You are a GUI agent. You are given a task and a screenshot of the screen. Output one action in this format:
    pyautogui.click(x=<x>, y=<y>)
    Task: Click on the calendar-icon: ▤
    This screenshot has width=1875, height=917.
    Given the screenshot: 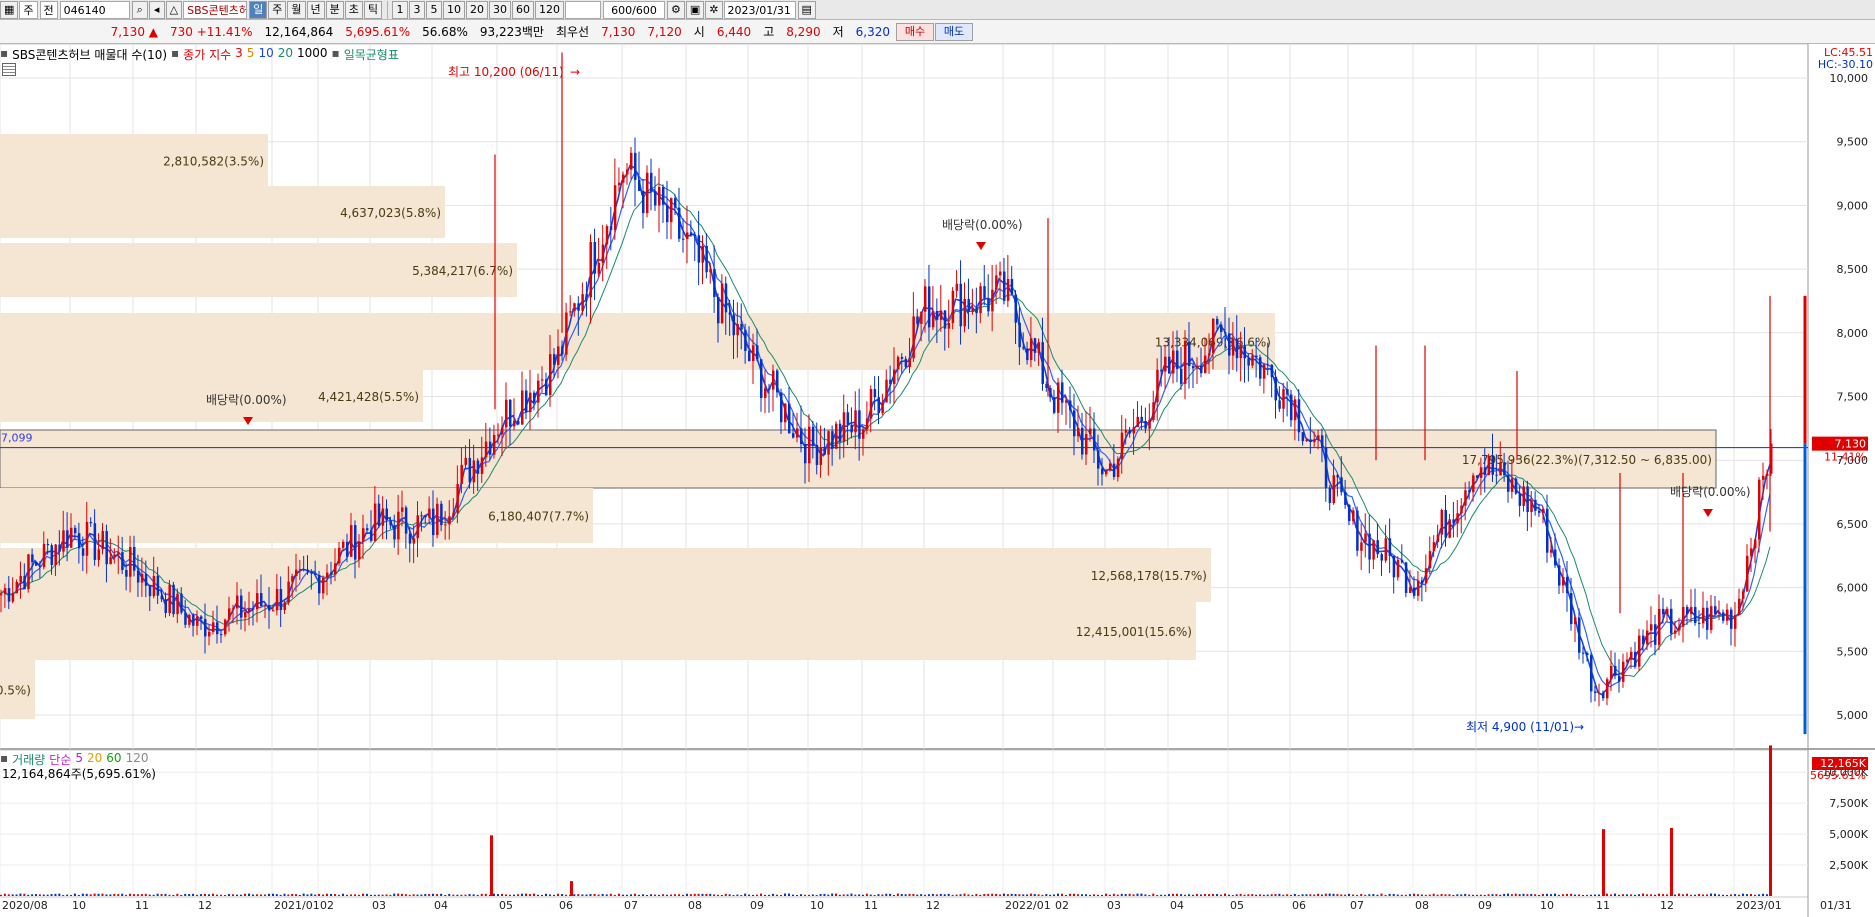 What is the action you would take?
    pyautogui.click(x=806, y=9)
    